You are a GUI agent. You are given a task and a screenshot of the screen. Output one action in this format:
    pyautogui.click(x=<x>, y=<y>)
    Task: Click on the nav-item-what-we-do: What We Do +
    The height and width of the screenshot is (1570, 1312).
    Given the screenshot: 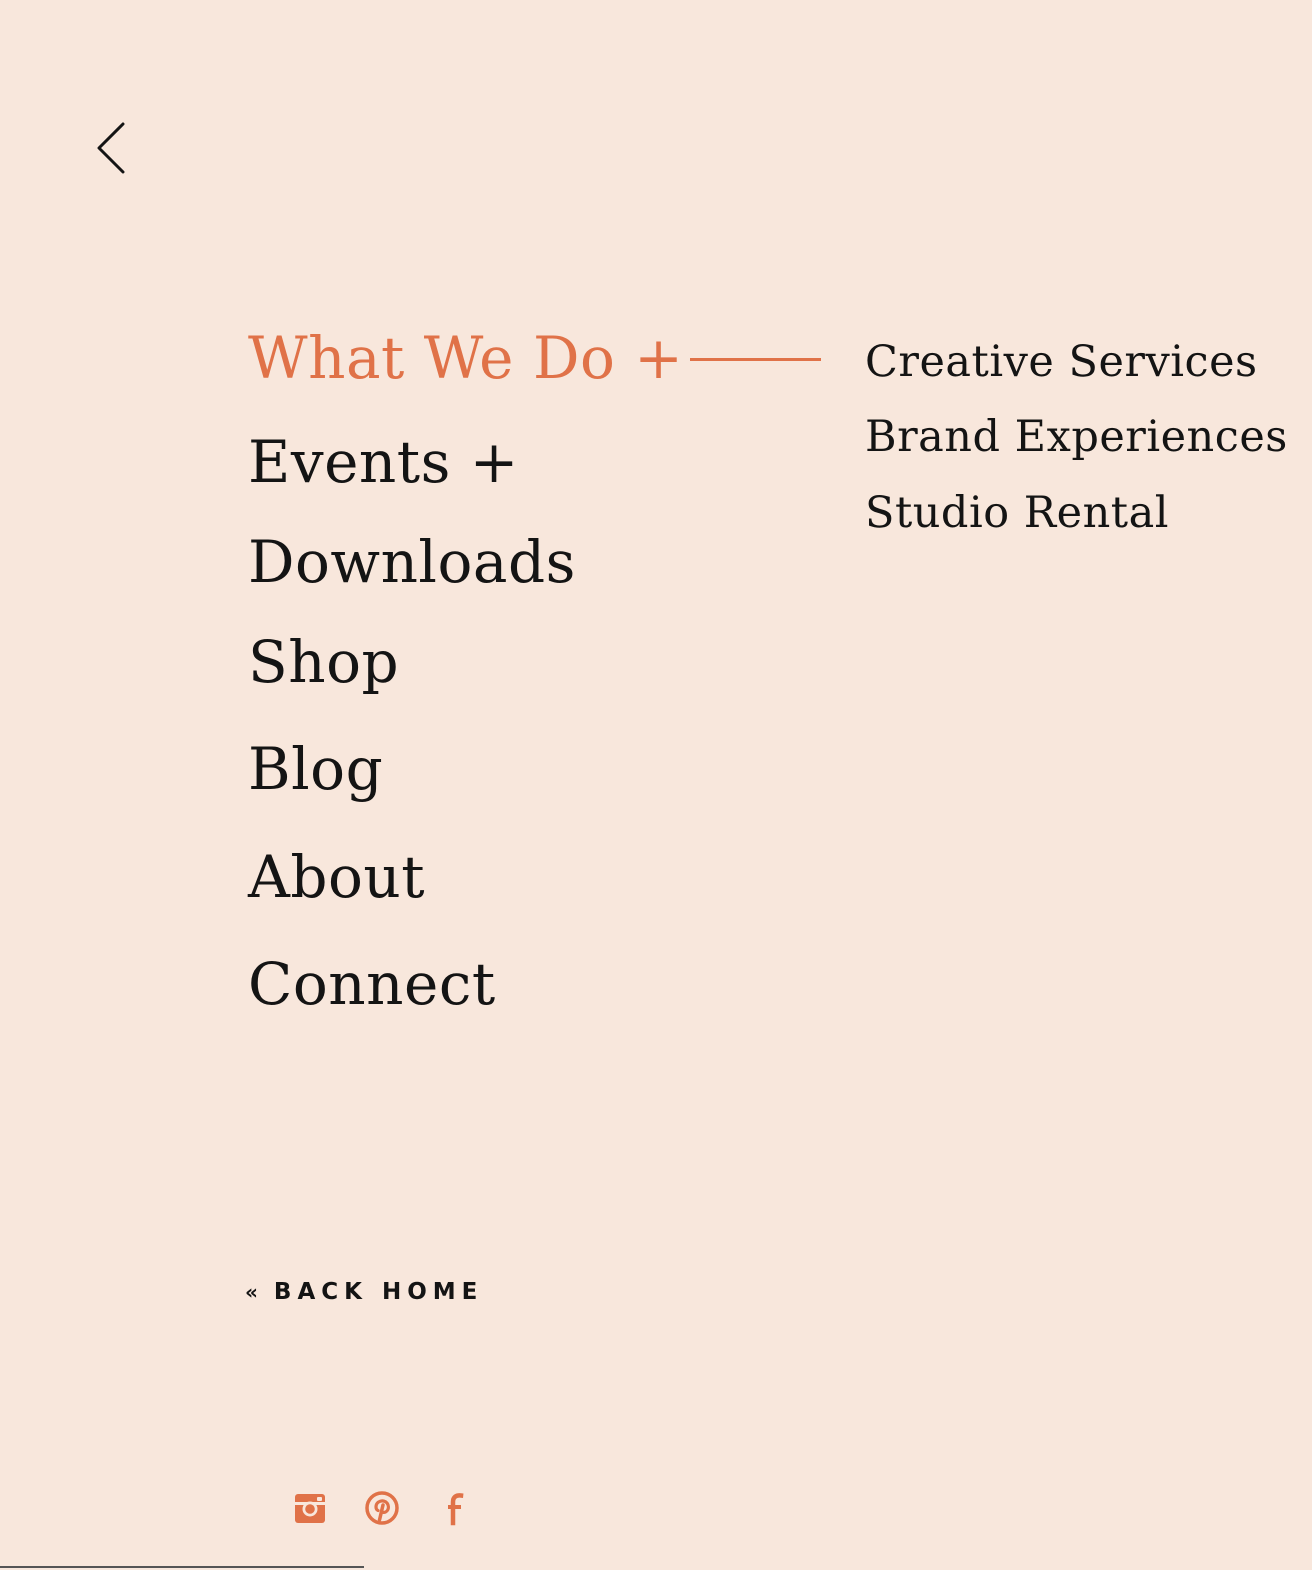 What is the action you would take?
    pyautogui.click(x=465, y=358)
    